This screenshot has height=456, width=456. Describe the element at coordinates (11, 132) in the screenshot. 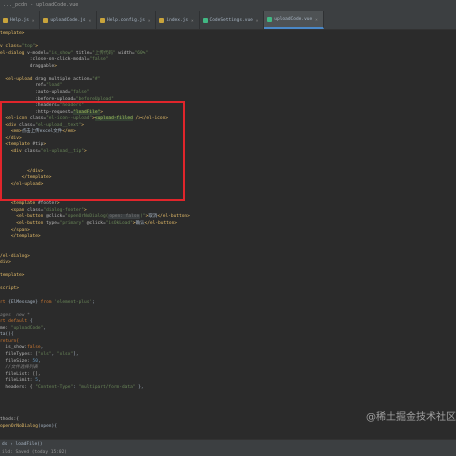

I see `code-token: <em>` at that location.